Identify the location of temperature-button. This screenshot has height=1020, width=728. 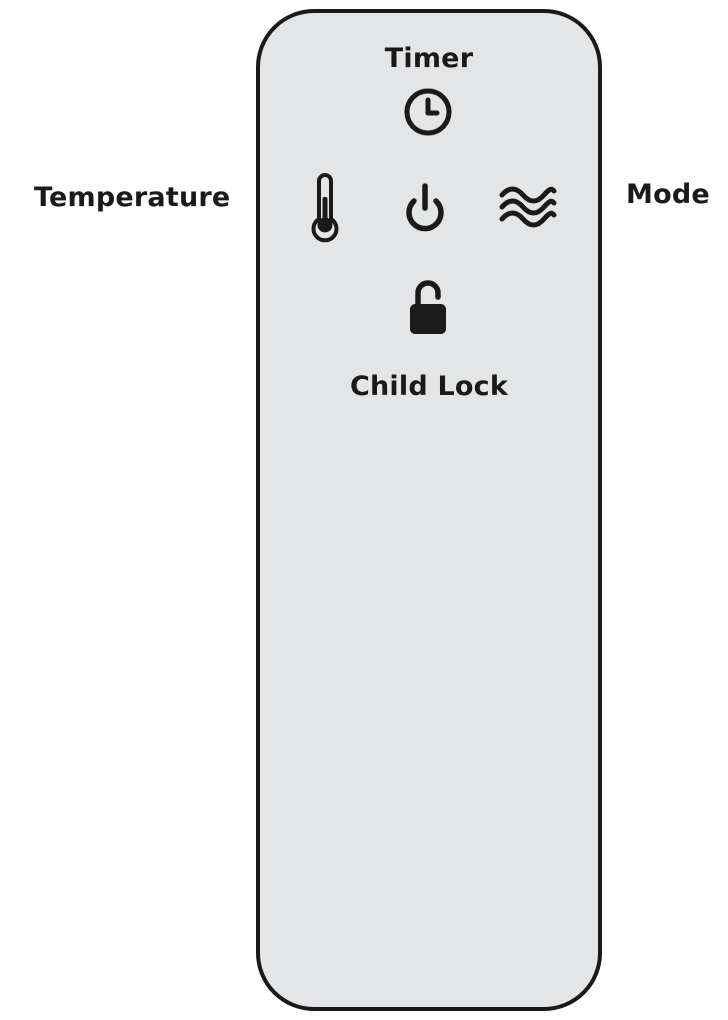
(325, 207).